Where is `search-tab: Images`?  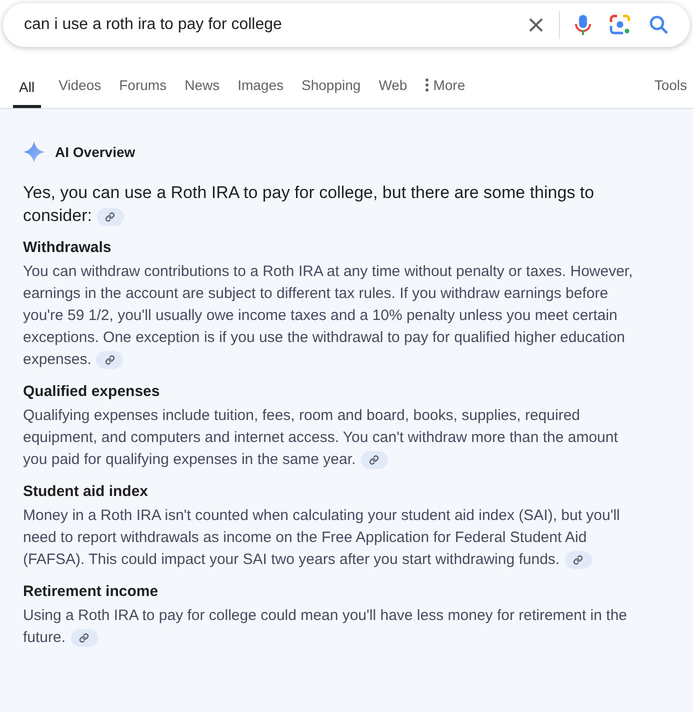 search-tab: Images is located at coordinates (261, 92).